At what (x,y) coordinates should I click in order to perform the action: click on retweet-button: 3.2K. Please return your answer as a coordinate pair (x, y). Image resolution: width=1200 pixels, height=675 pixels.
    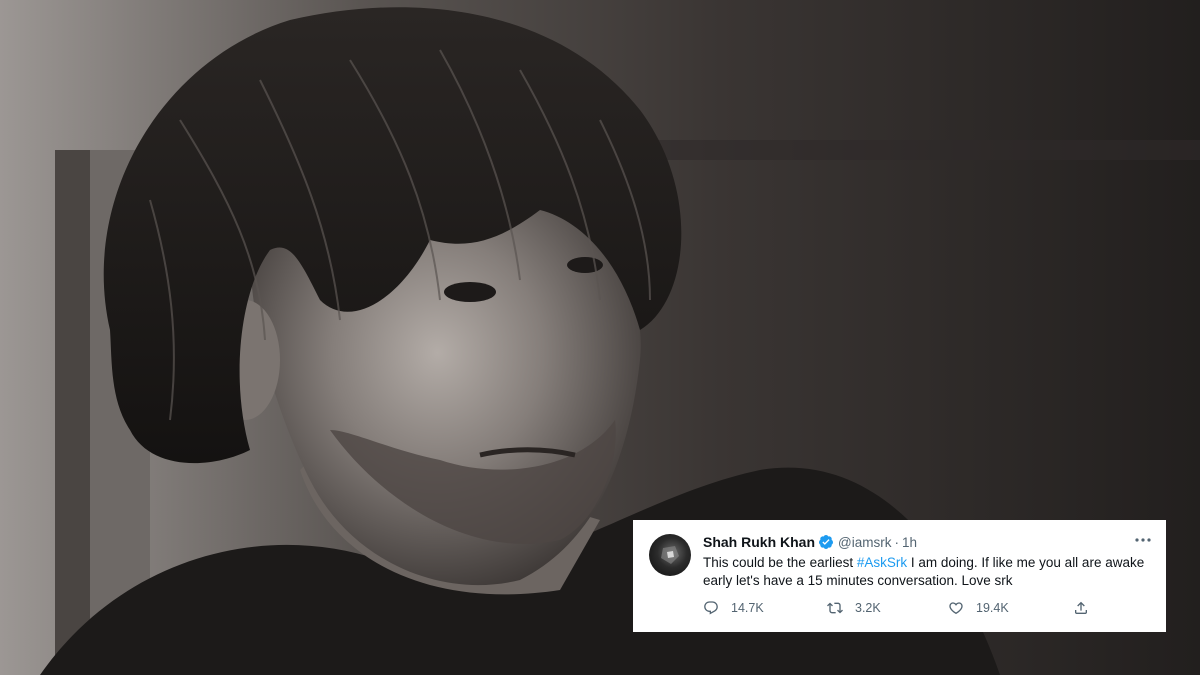
    Looking at the image, I should click on (854, 608).